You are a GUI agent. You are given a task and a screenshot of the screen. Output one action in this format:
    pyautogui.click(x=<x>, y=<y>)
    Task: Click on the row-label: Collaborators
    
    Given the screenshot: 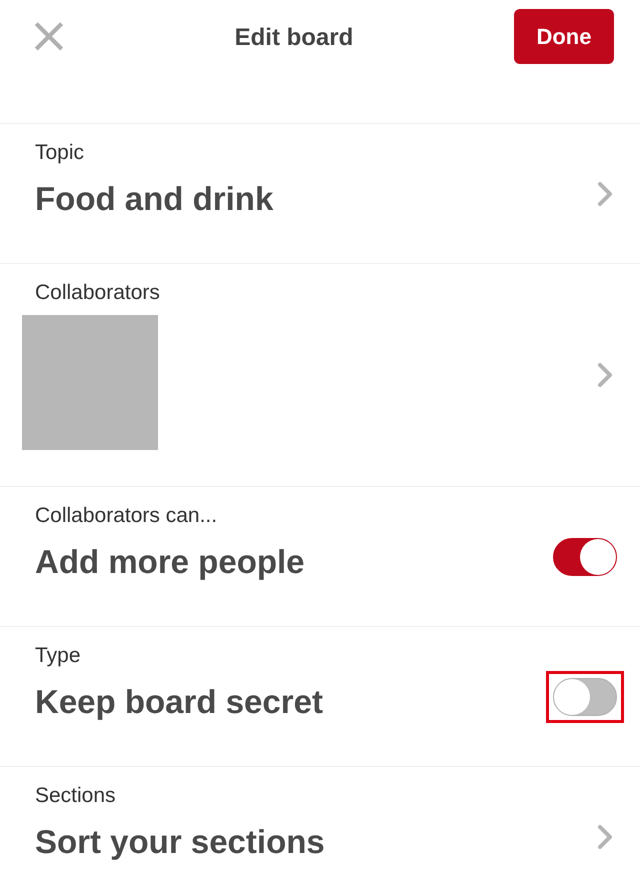 What is the action you would take?
    pyautogui.click(x=97, y=293)
    